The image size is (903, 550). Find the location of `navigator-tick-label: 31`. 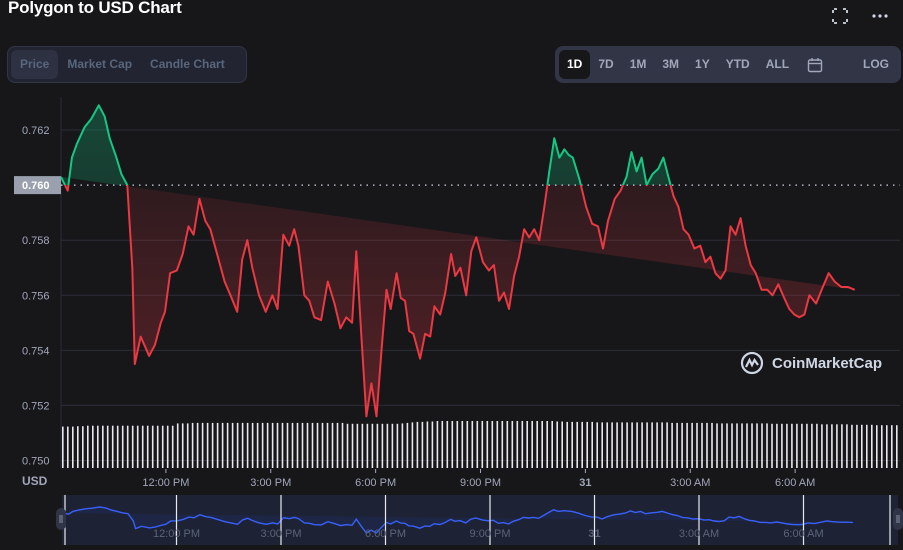

navigator-tick-label: 31 is located at coordinates (594, 534).